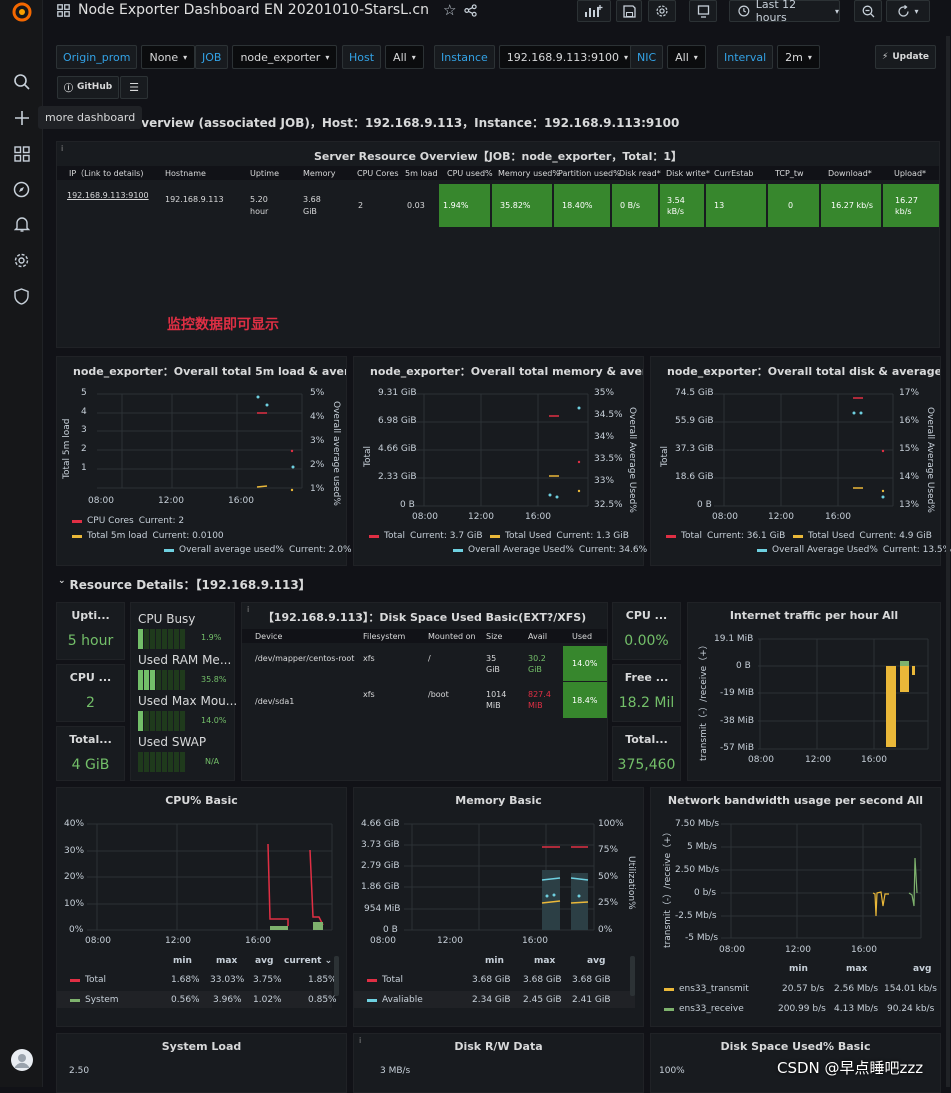  I want to click on legend-item: Total Current: 3.7 GiB, so click(426, 536).